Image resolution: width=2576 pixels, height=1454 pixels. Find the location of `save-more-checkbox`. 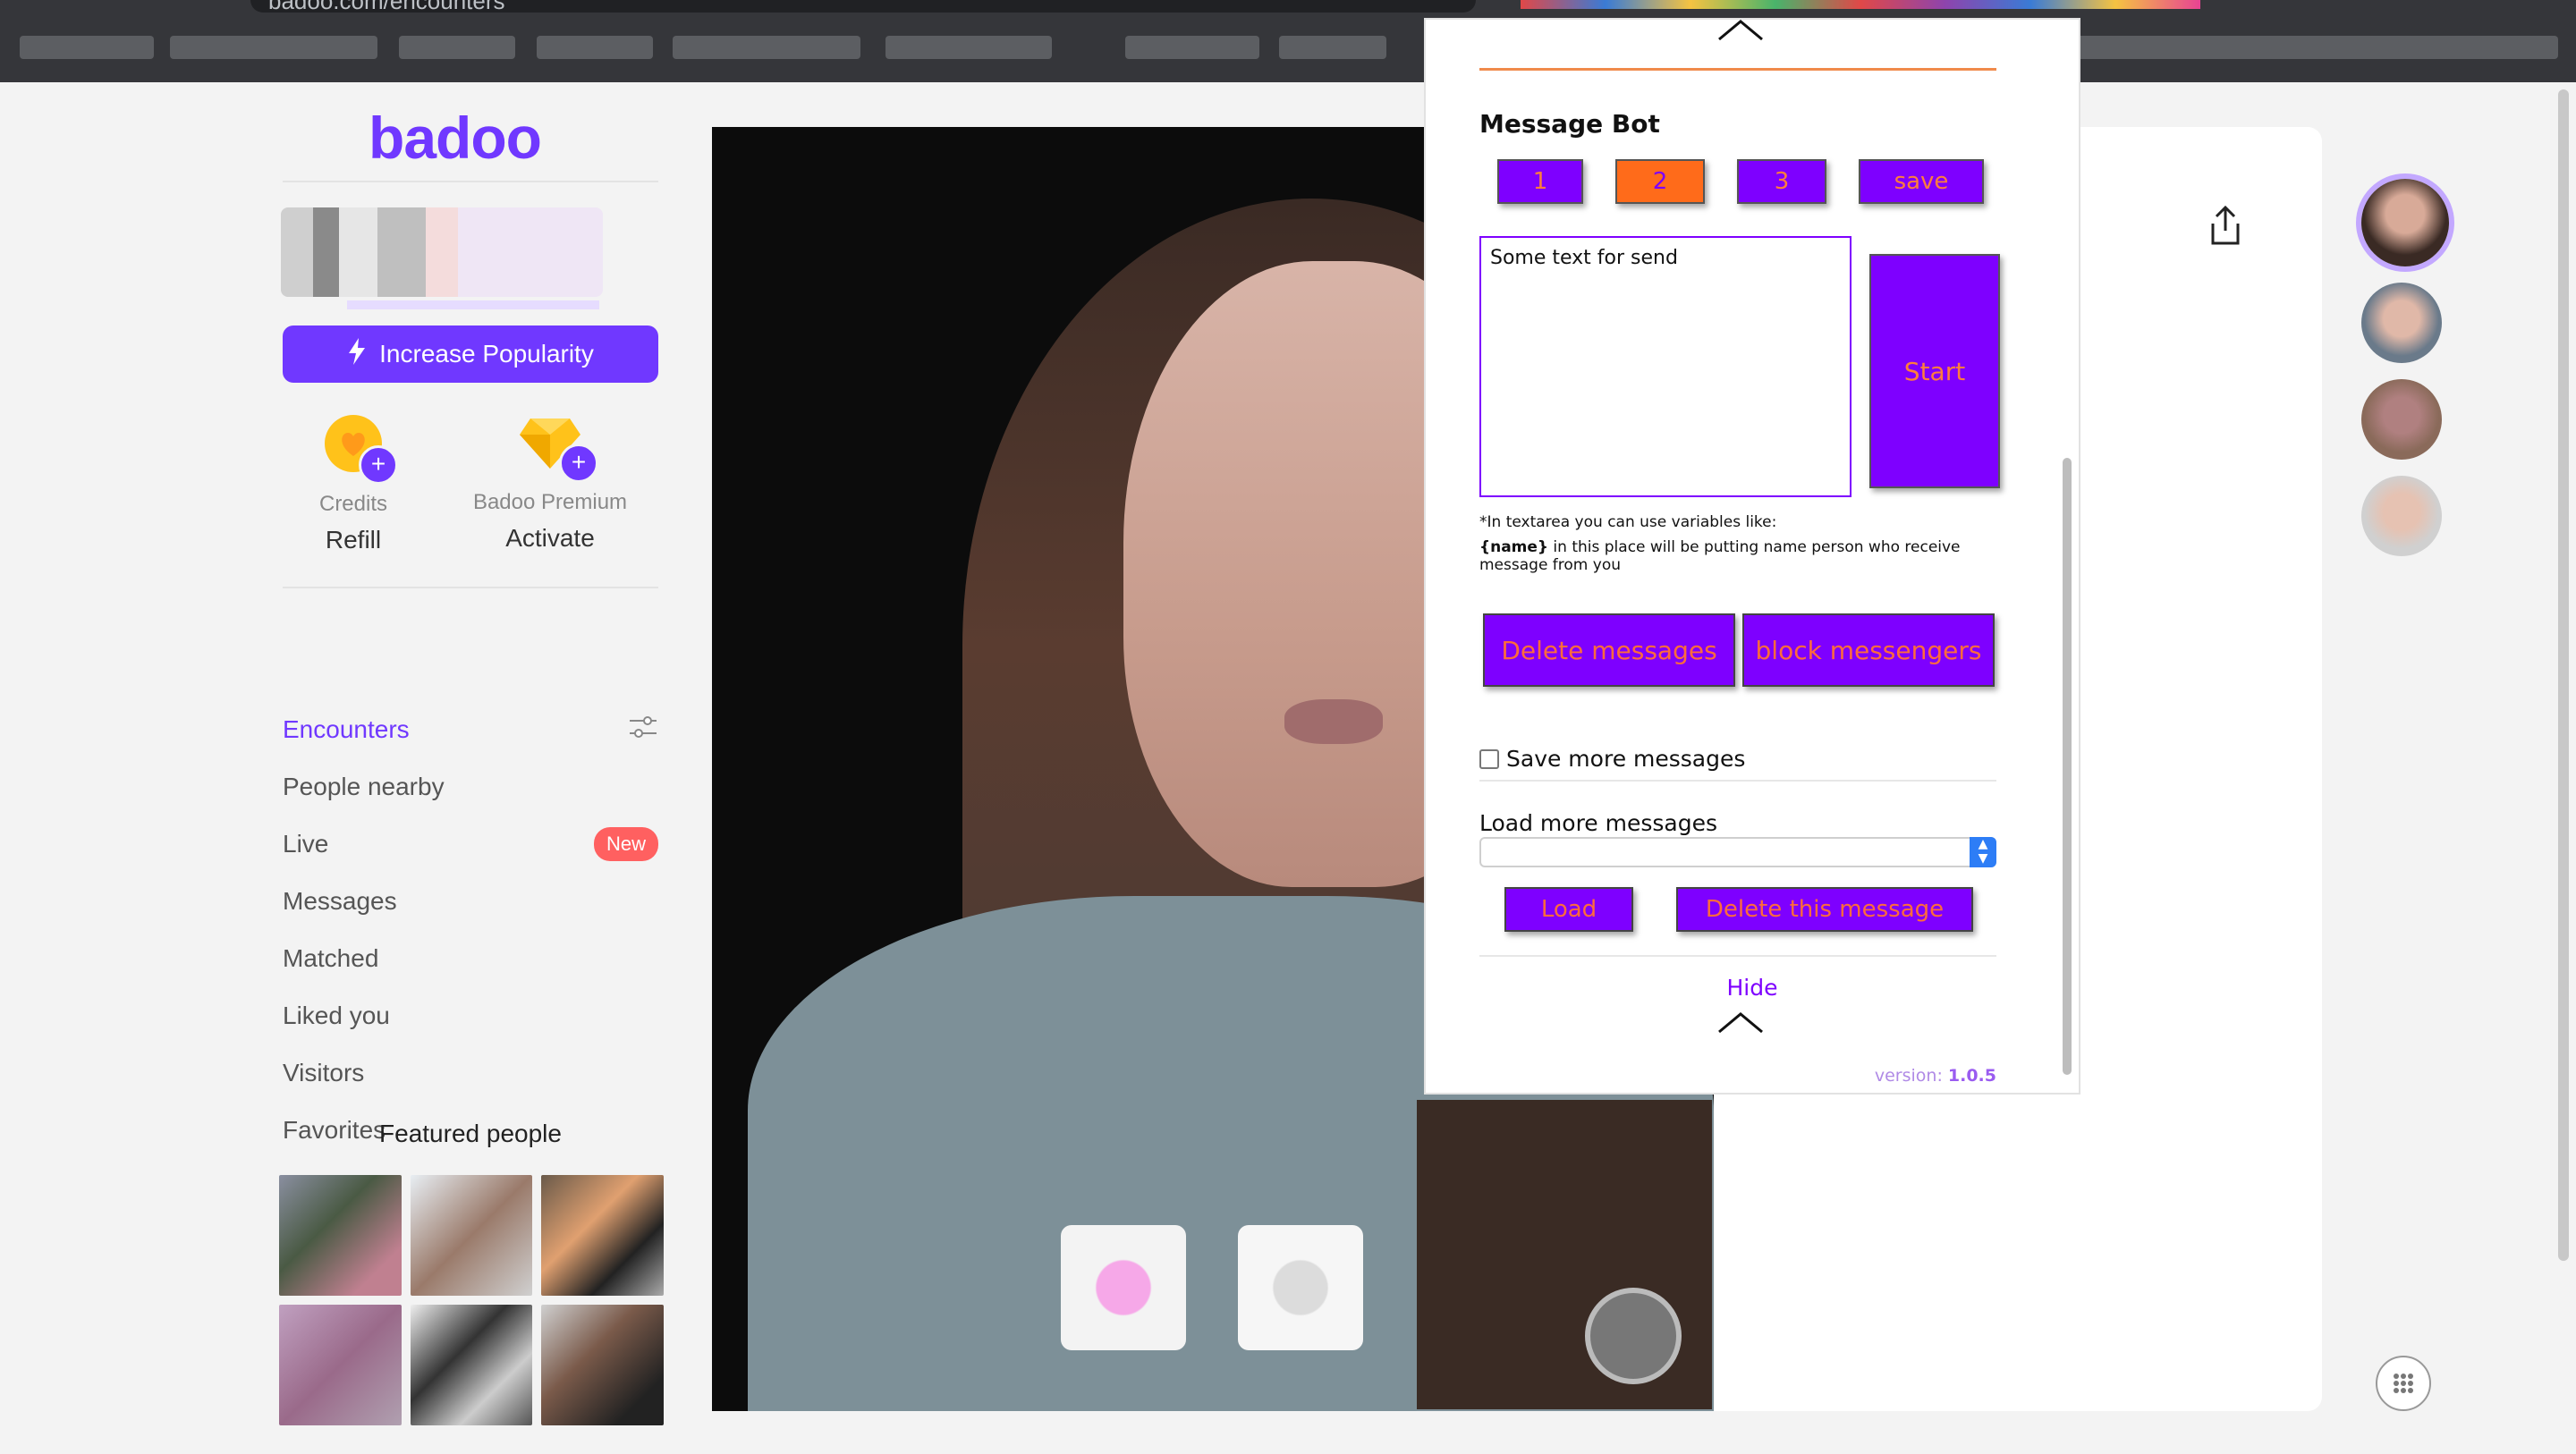

save-more-checkbox is located at coordinates (1489, 759).